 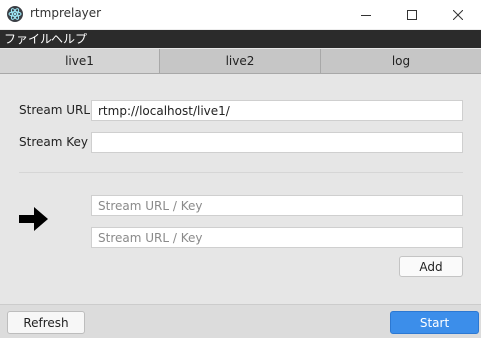 I want to click on stream-url-label: Stream URL, so click(x=55, y=110).